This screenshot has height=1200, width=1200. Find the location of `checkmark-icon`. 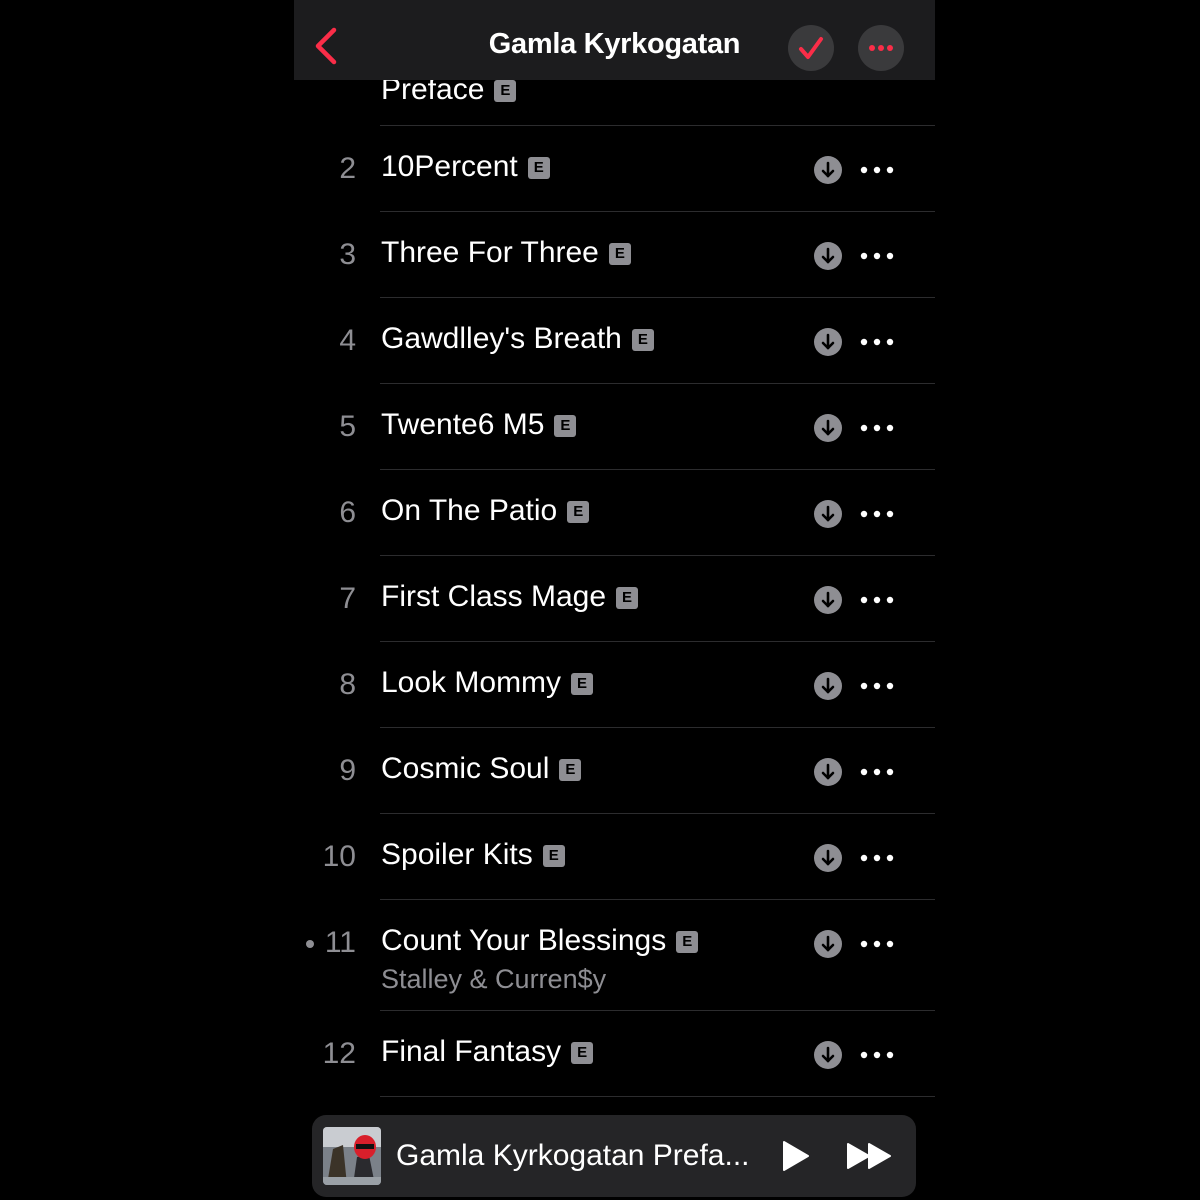

checkmark-icon is located at coordinates (811, 48).